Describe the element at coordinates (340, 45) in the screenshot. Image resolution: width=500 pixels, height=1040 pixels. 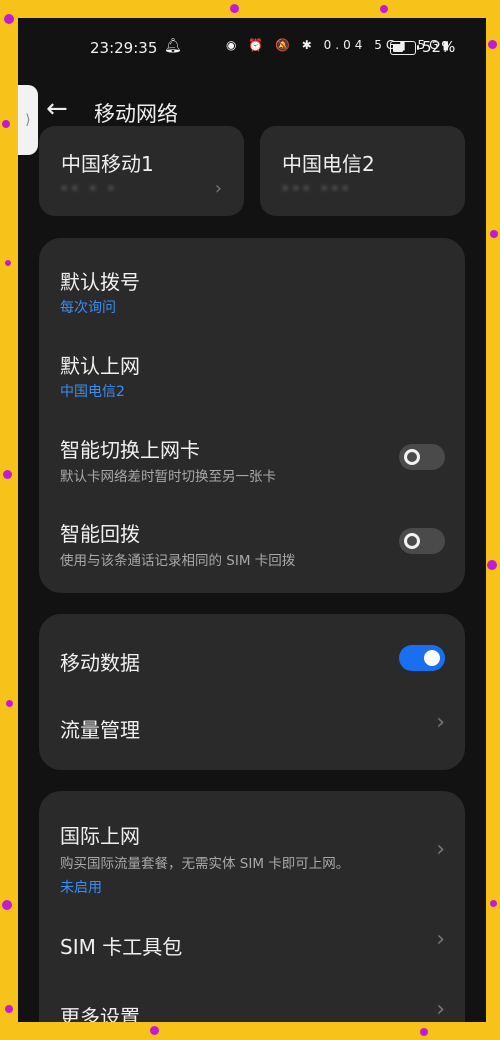
I see `status-icons: ◉ ⏰ 🔕 ✱ 0.04 5G▮ 5G▮` at that location.